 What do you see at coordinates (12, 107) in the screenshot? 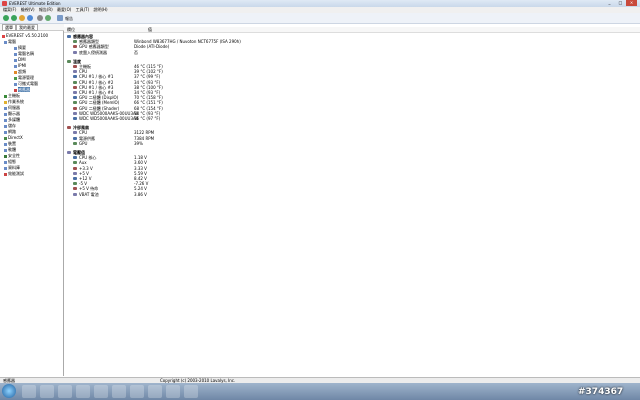
I see `tree-item: 伺服器` at bounding box center [12, 107].